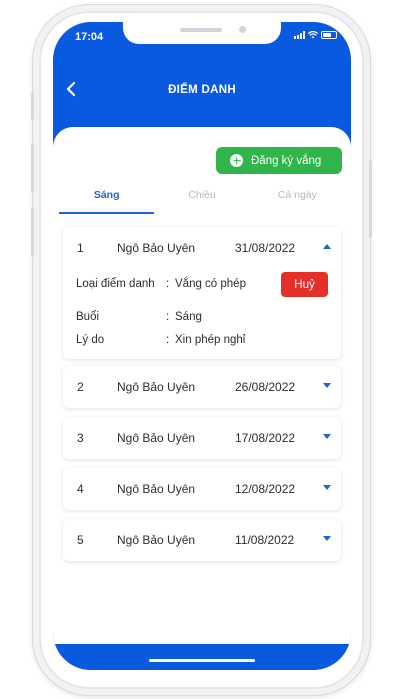  I want to click on caret-up-icon, so click(327, 246).